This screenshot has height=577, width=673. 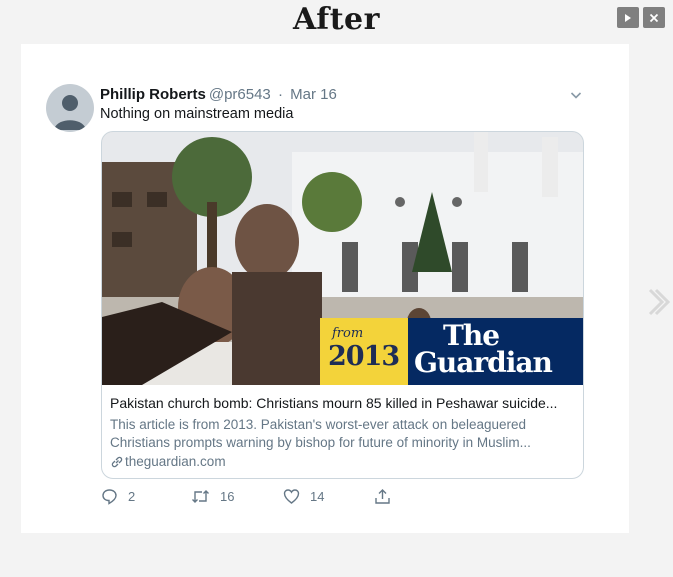 What do you see at coordinates (251, 499) in the screenshot?
I see `tweet-actions: 2 16 14` at bounding box center [251, 499].